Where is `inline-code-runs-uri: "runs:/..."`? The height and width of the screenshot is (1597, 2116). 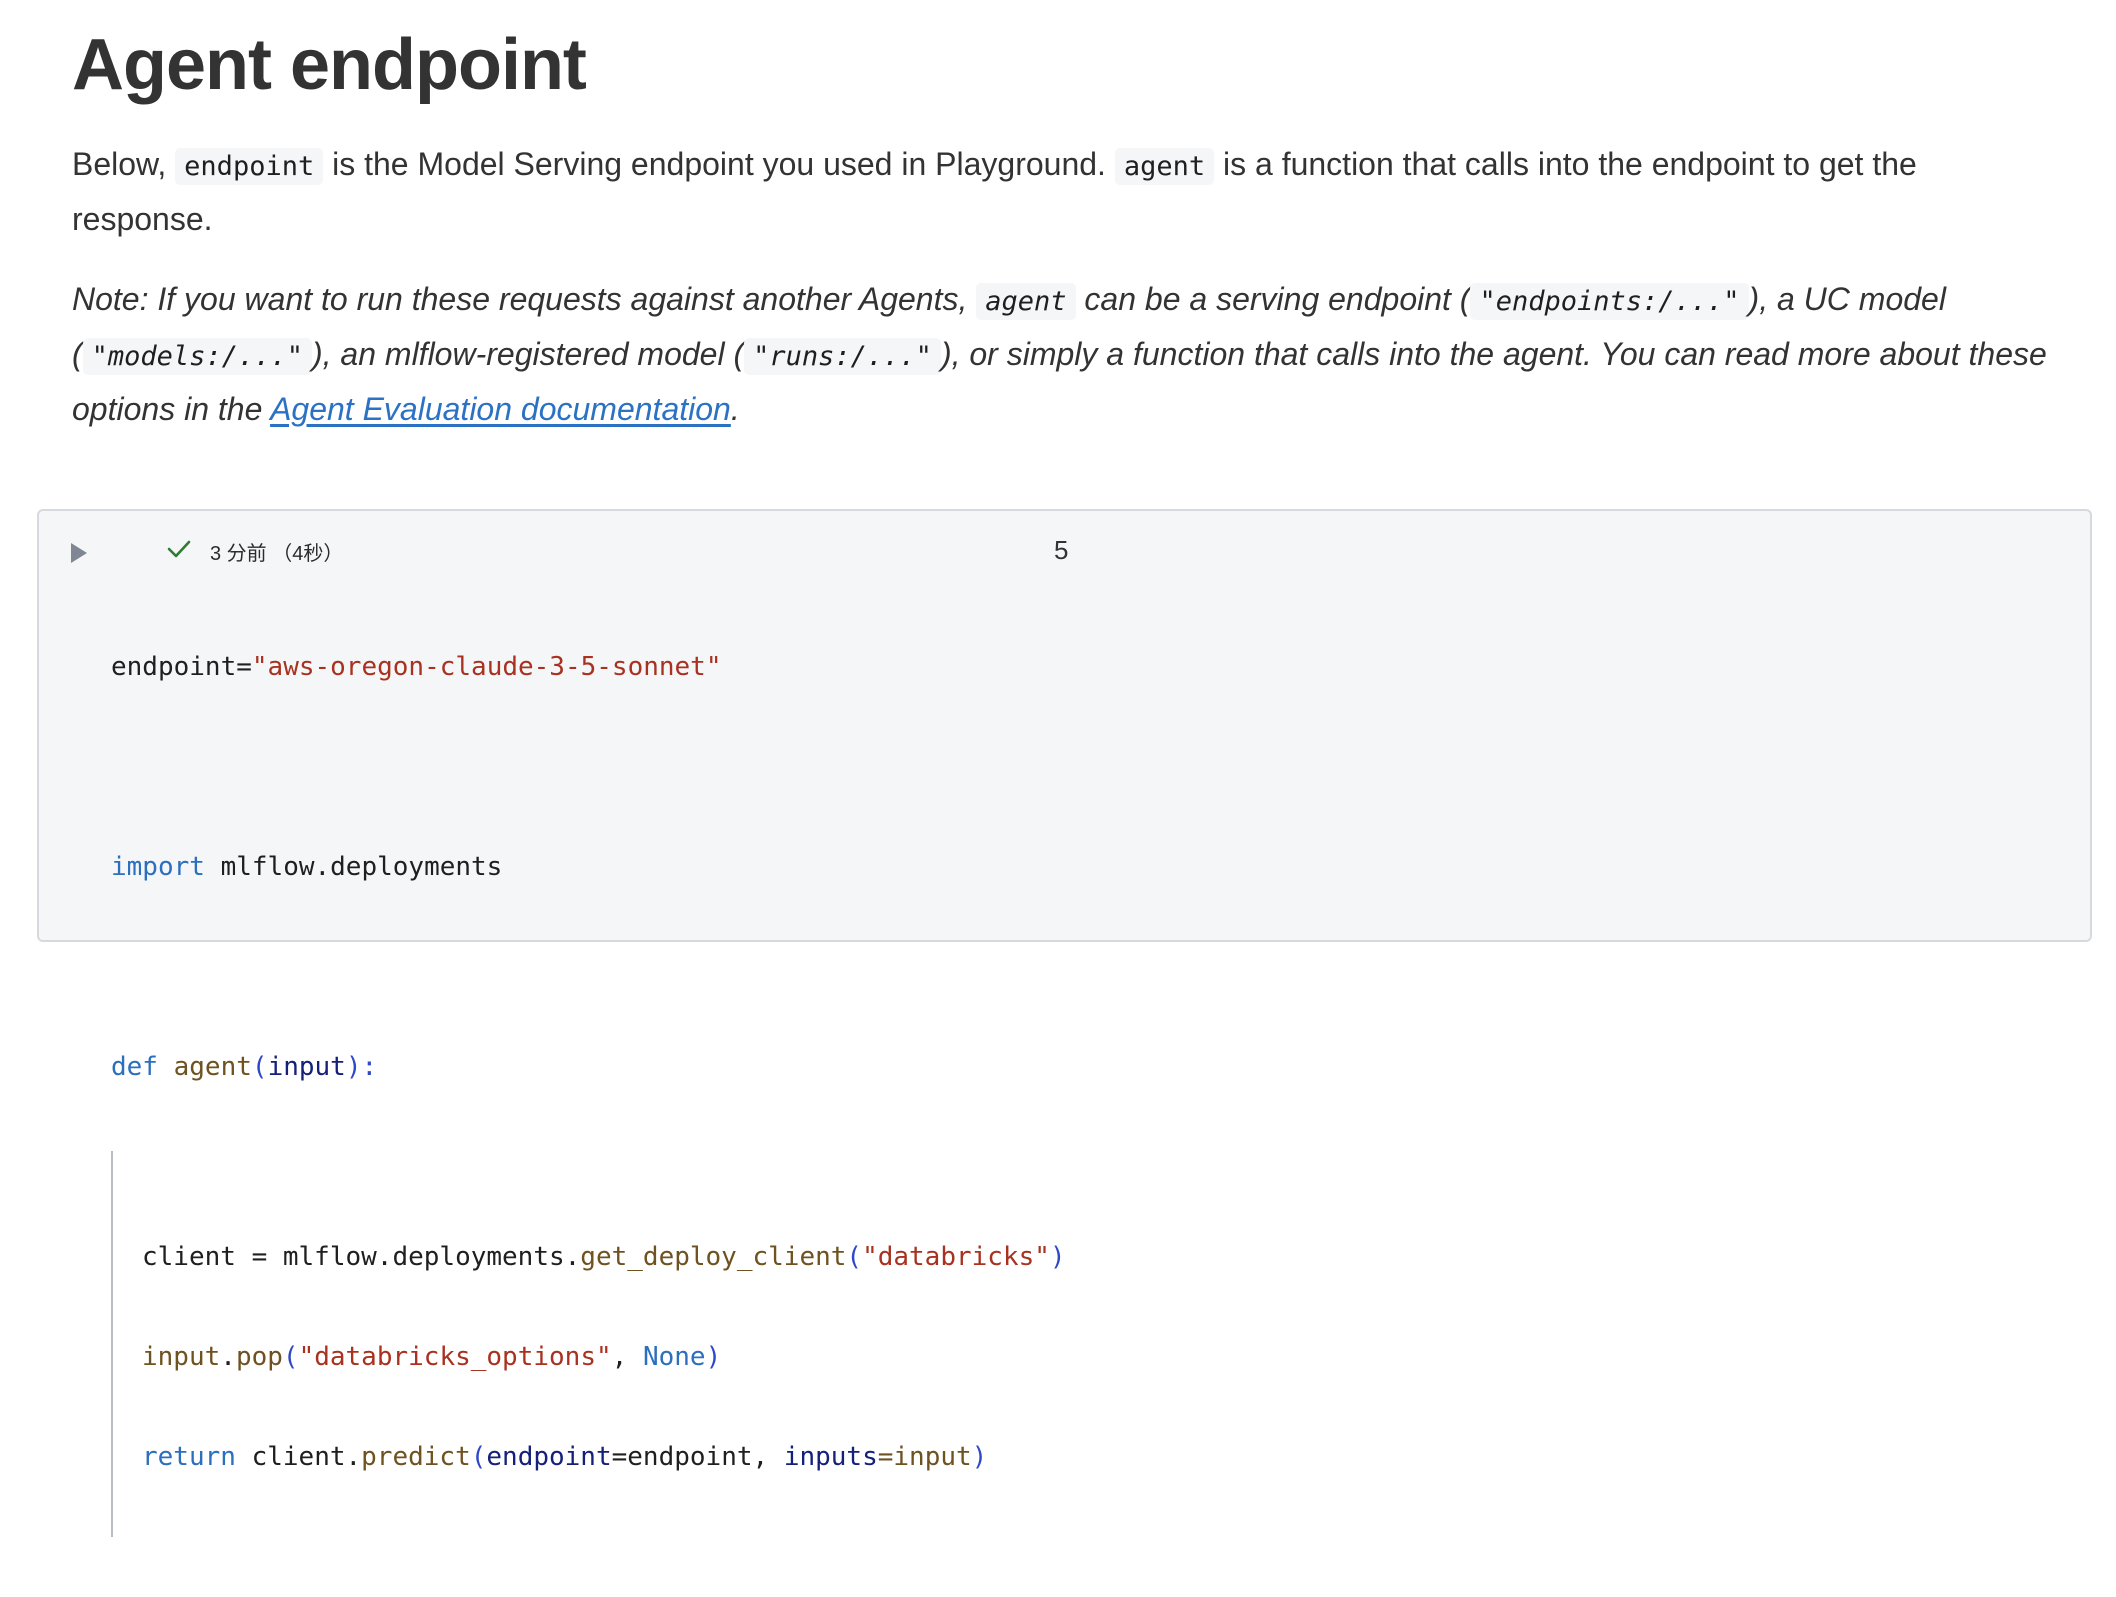 inline-code-runs-uri: "runs:/..." is located at coordinates (842, 356).